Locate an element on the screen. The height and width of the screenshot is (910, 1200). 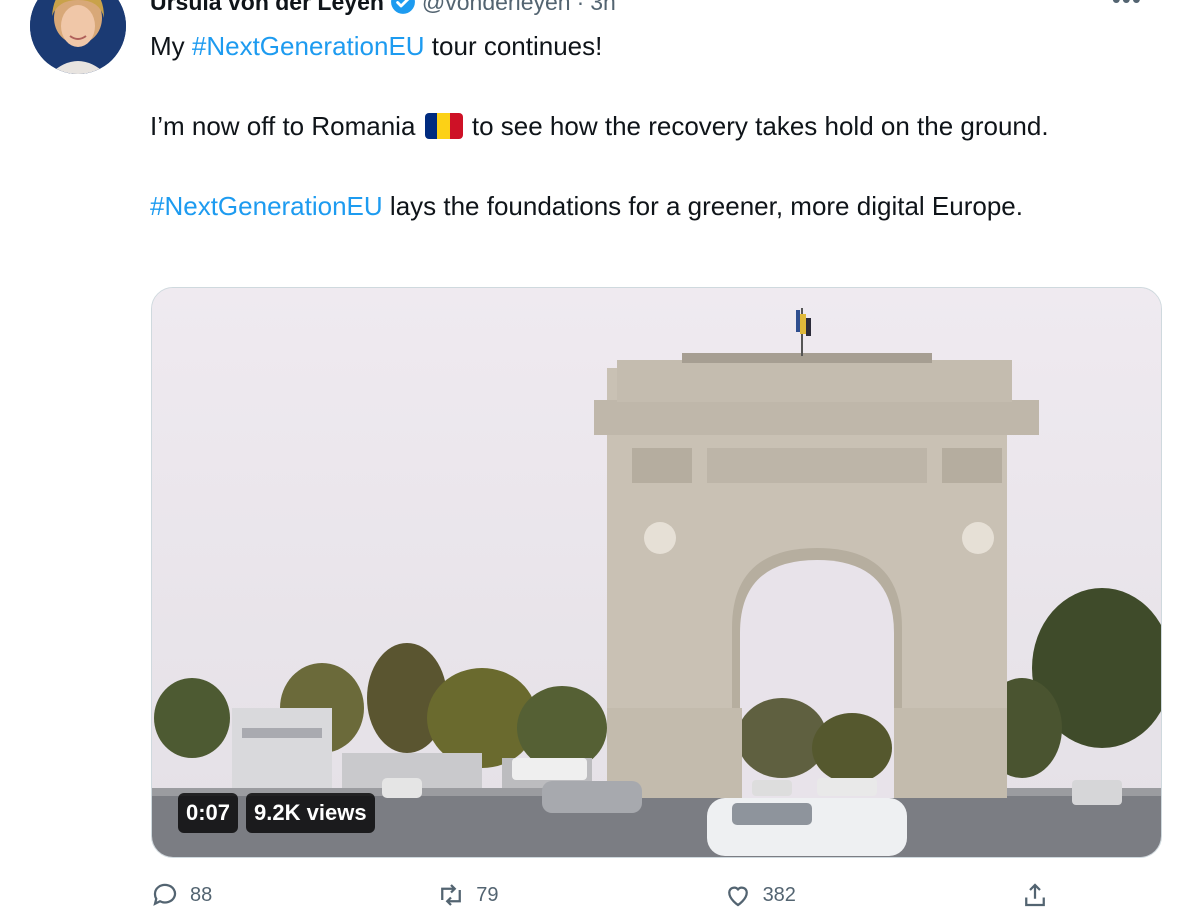
text-segment: tour continues! is located at coordinates (513, 46).